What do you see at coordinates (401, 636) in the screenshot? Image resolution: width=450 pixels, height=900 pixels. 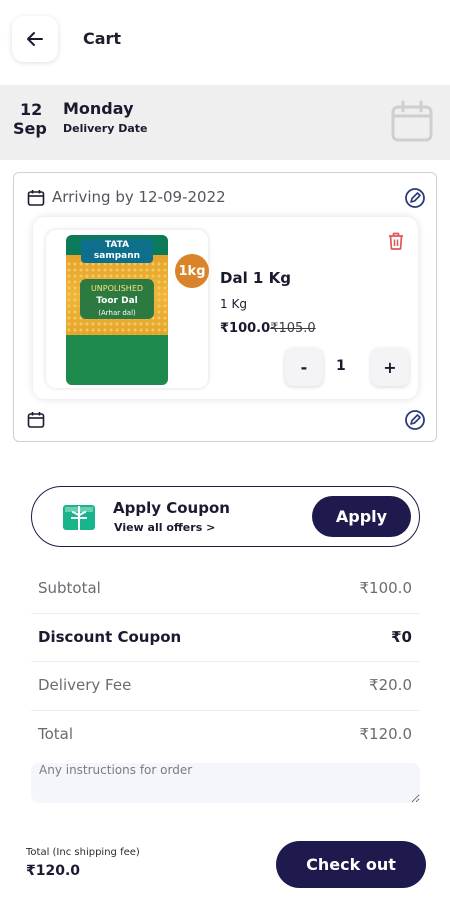 I see `summary-value: ₹0` at bounding box center [401, 636].